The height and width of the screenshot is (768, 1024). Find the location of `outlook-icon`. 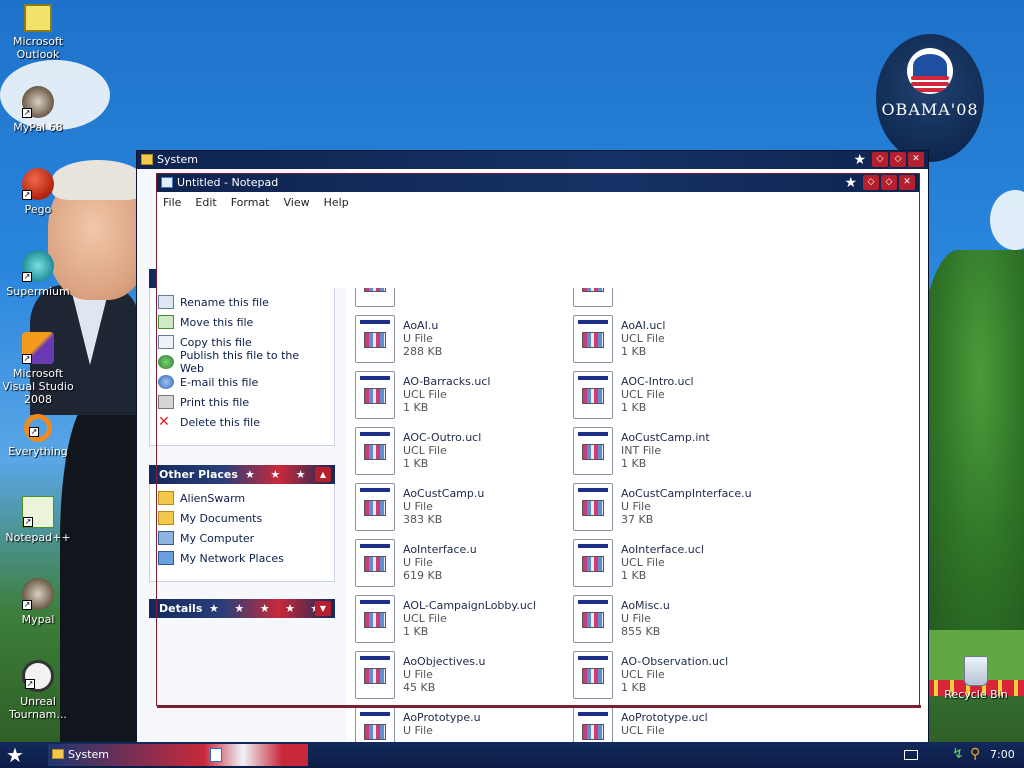

outlook-icon is located at coordinates (38, 18).